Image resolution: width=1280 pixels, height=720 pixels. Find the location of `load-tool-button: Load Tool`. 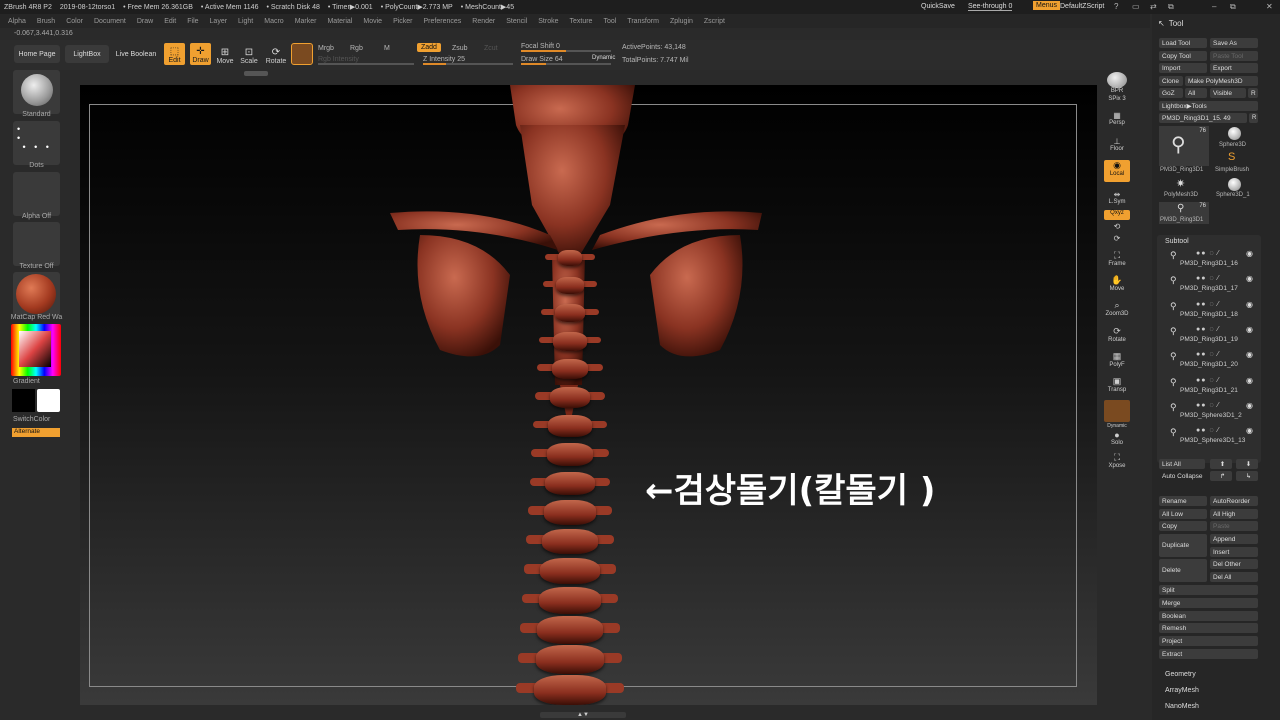

load-tool-button: Load Tool is located at coordinates (1183, 43).